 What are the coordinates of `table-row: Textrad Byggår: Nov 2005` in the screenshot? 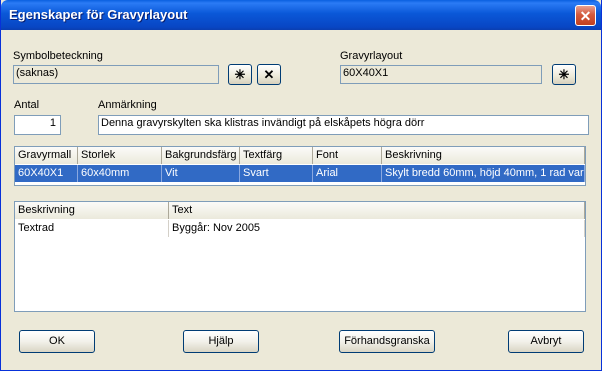 It's located at (300, 228).